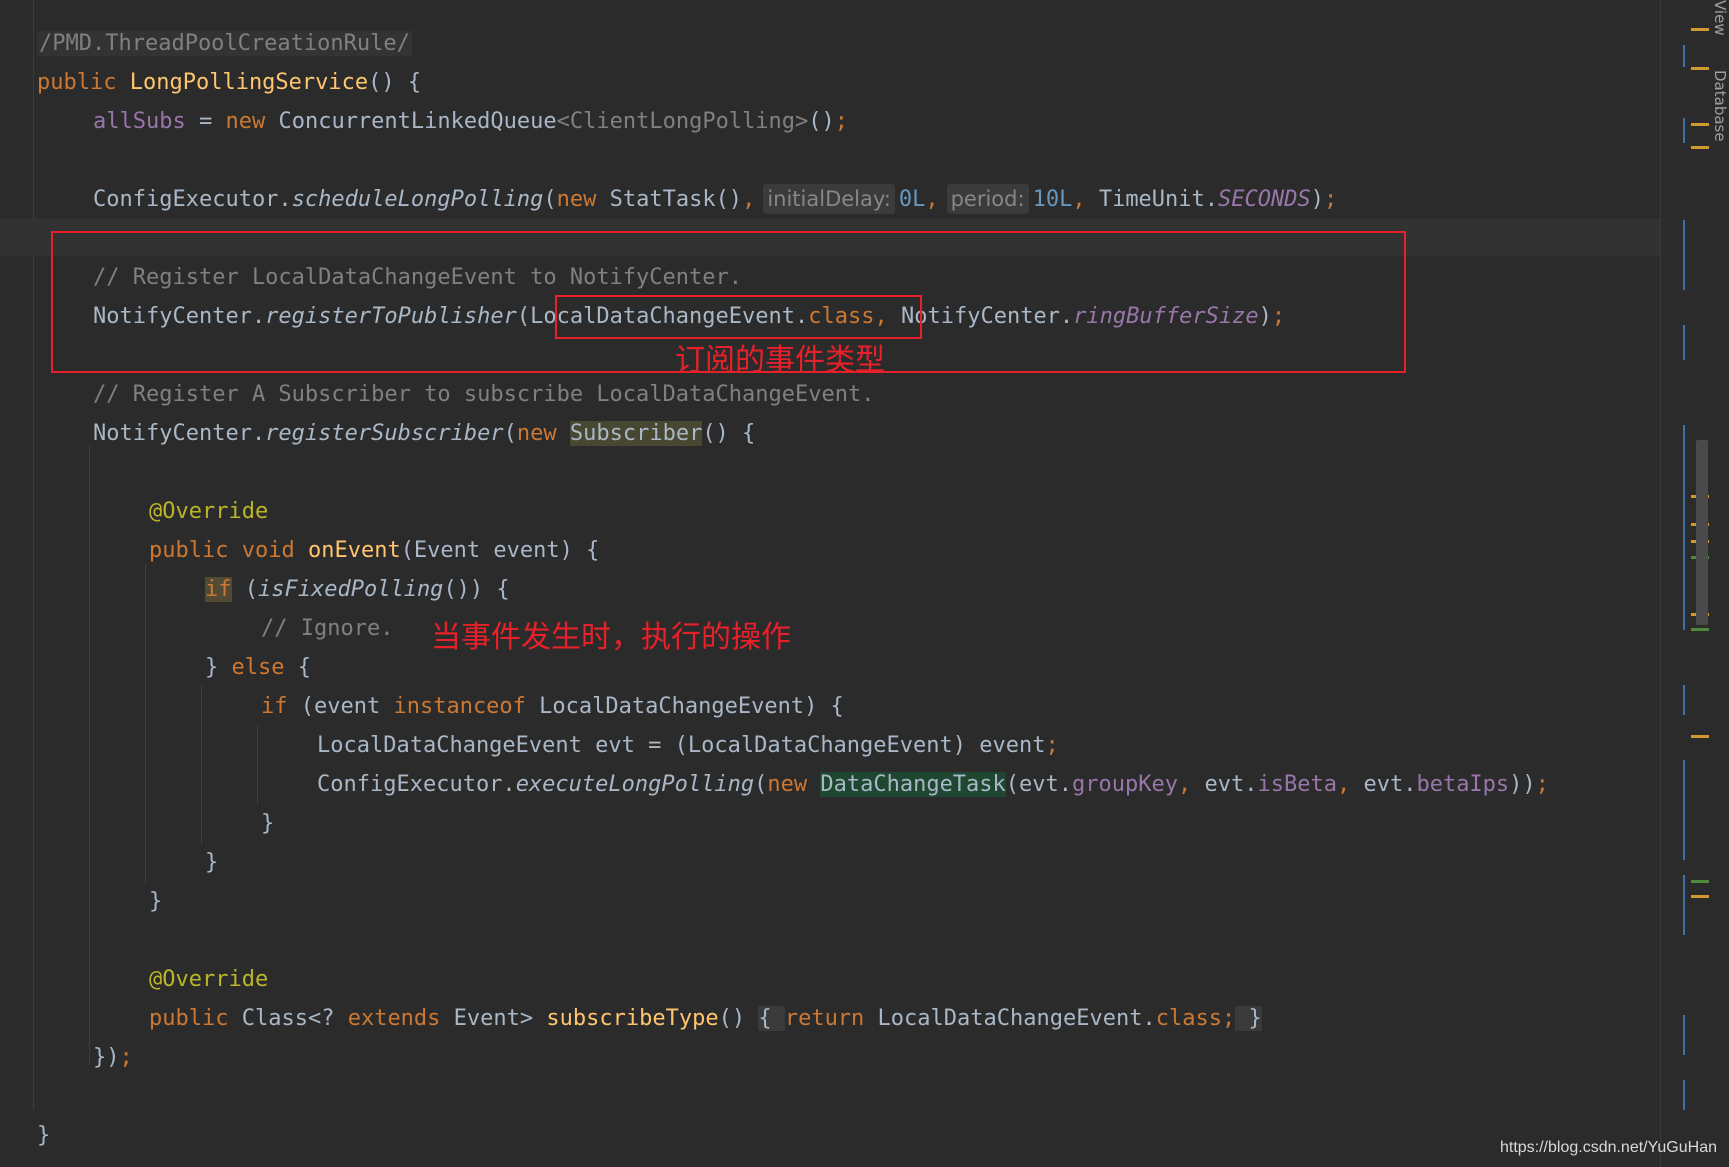  Describe the element at coordinates (1010, 1018) in the screenshot. I see `code-text: LocalDataChangeEvent.` at that location.